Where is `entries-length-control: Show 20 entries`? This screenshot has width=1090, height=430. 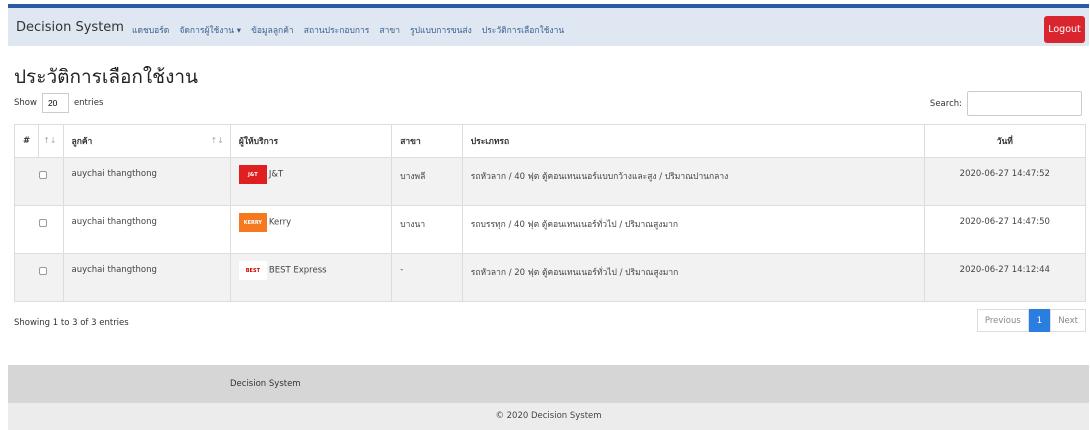 entries-length-control: Show 20 entries is located at coordinates (58, 103).